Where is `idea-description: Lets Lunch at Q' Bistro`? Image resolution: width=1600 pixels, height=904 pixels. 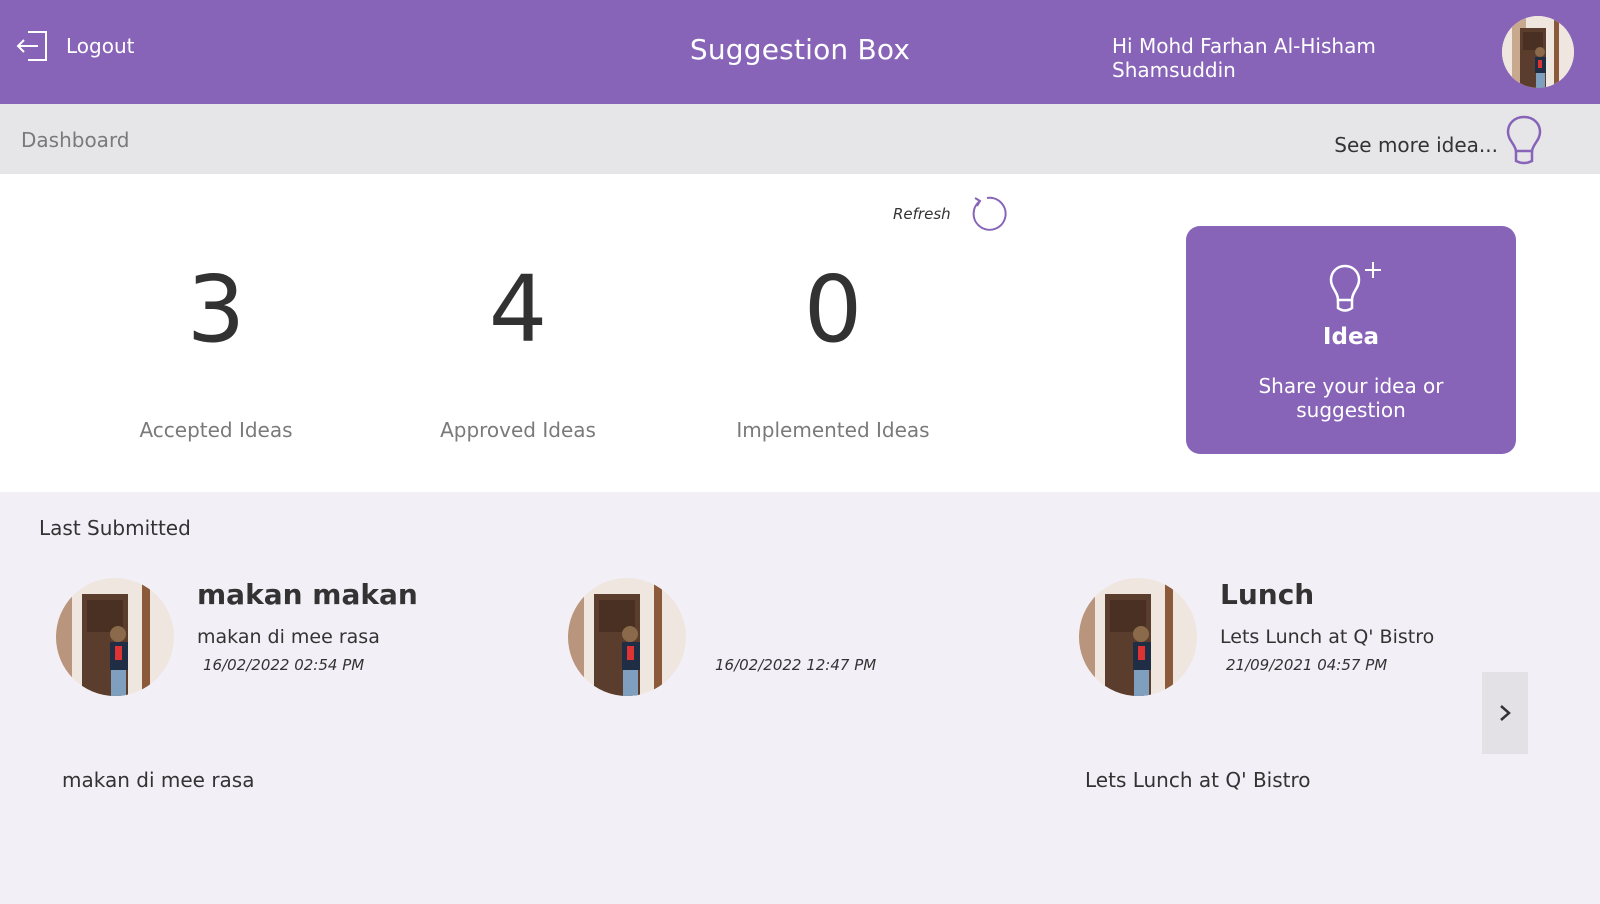 idea-description: Lets Lunch at Q' Bistro is located at coordinates (1327, 637).